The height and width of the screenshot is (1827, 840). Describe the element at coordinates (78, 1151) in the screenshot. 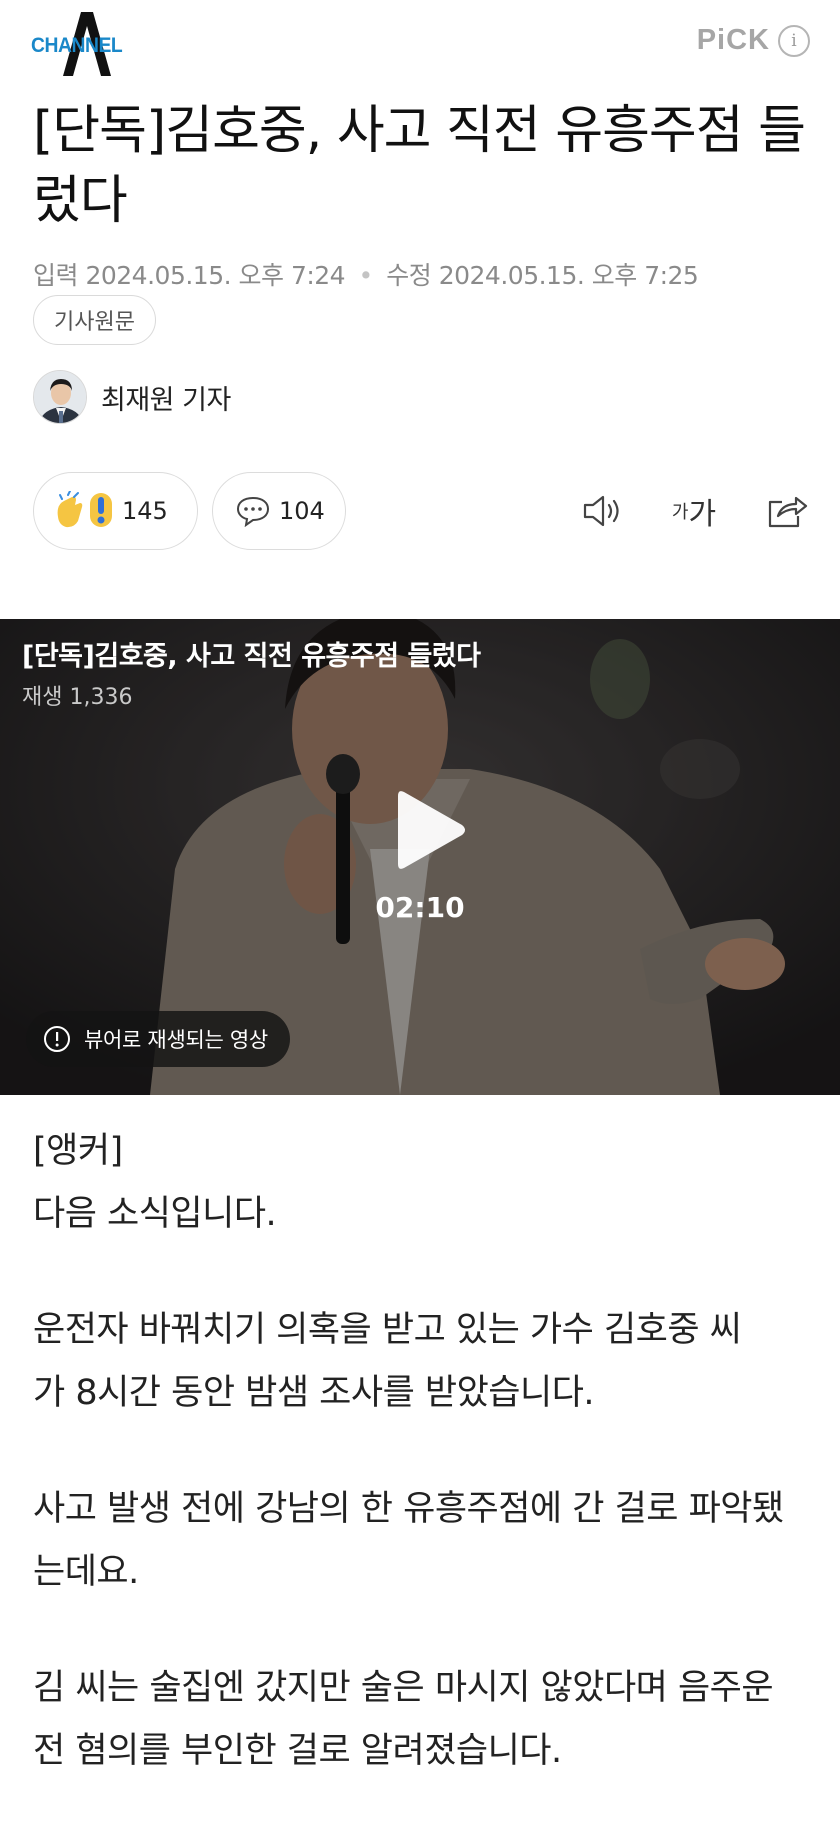

I see `body-anchor-tag: [앵커]` at that location.